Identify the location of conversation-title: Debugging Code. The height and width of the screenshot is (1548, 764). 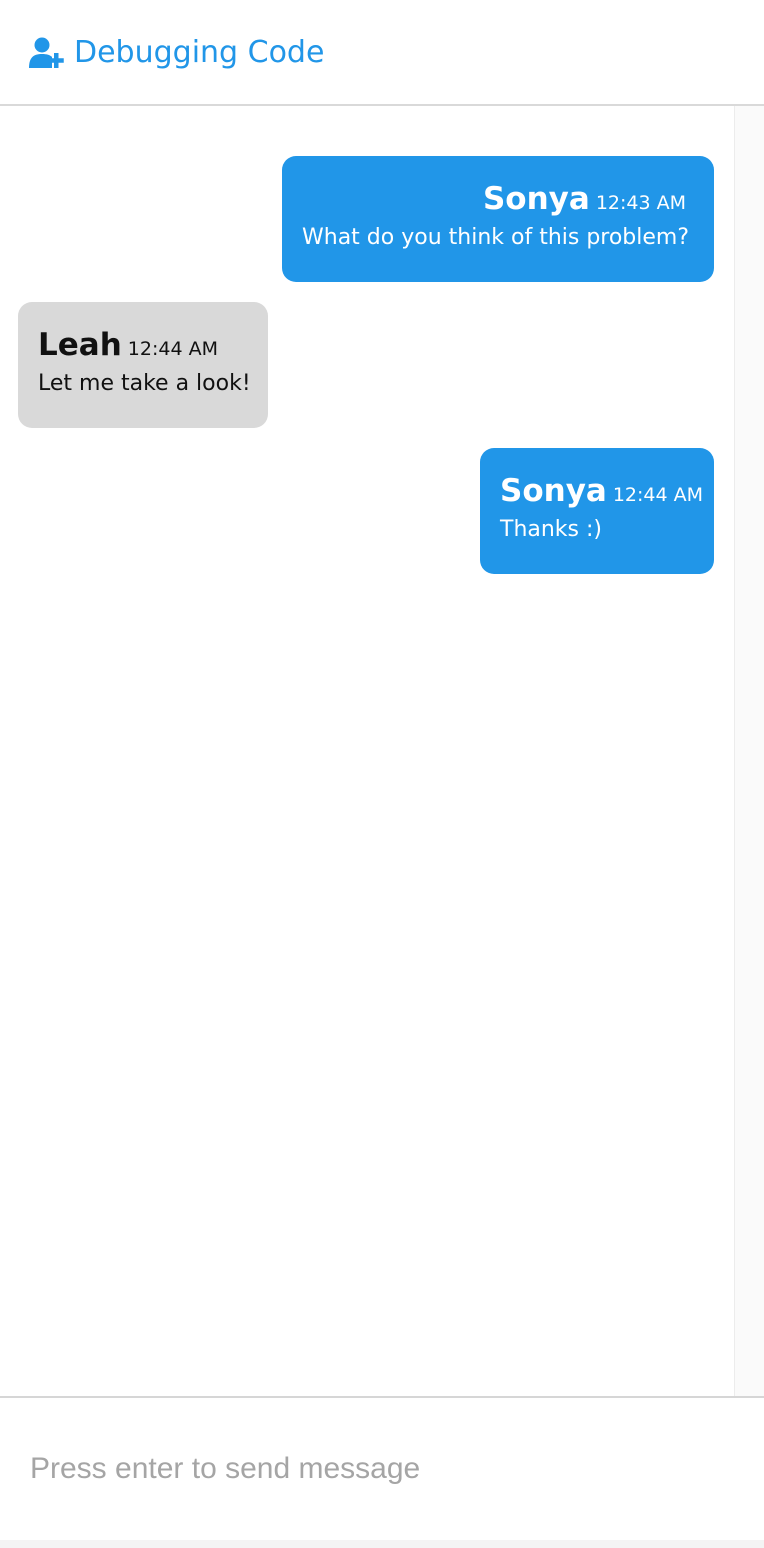
(199, 53).